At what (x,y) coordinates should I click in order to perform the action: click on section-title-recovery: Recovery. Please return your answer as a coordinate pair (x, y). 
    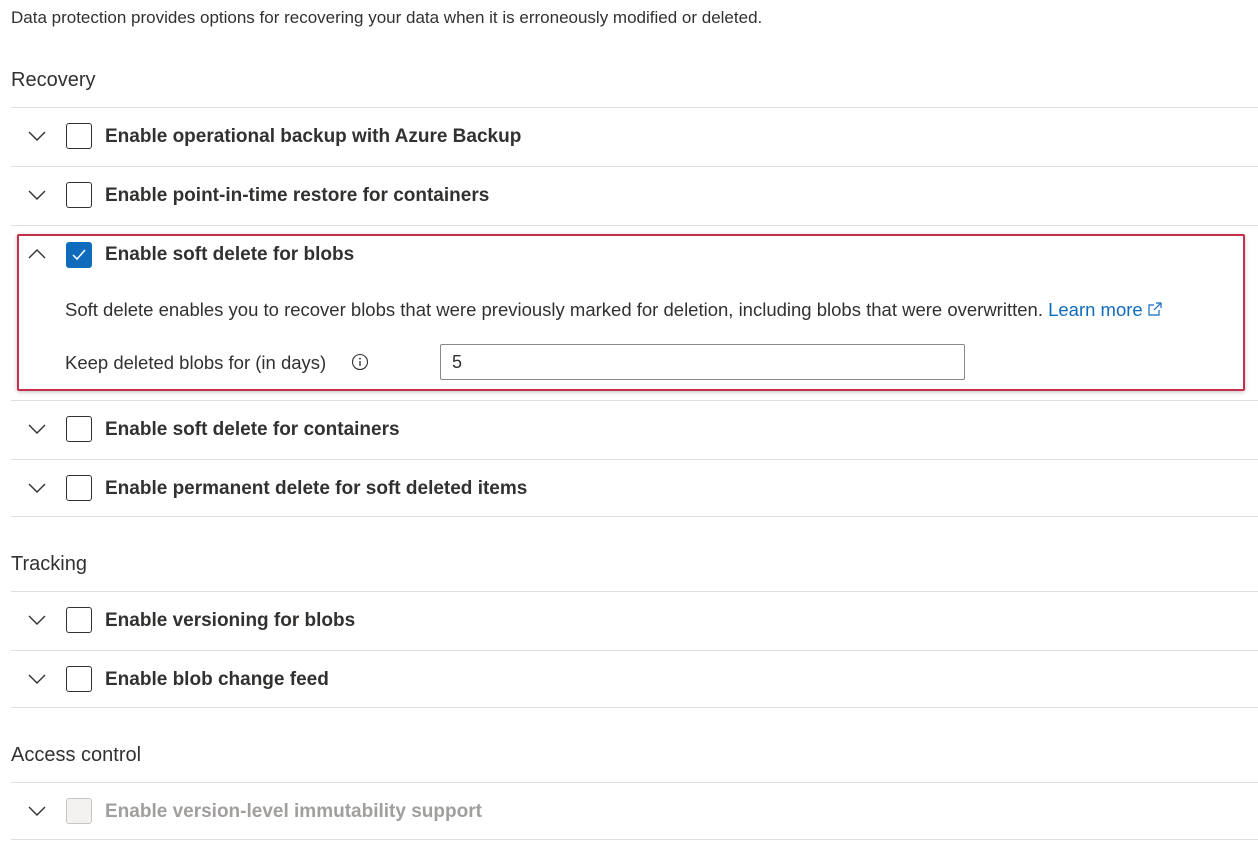
    Looking at the image, I should click on (53, 80).